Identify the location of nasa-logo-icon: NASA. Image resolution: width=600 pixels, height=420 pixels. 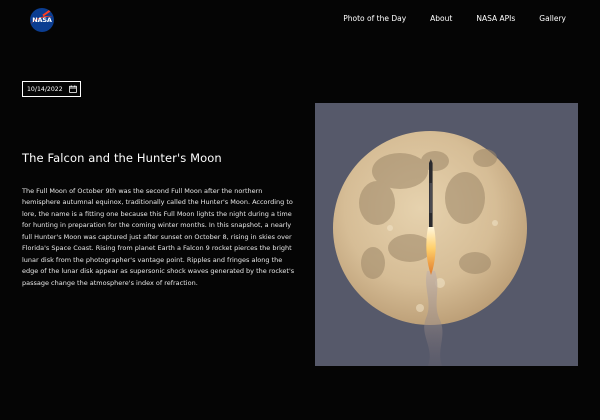
(42, 20).